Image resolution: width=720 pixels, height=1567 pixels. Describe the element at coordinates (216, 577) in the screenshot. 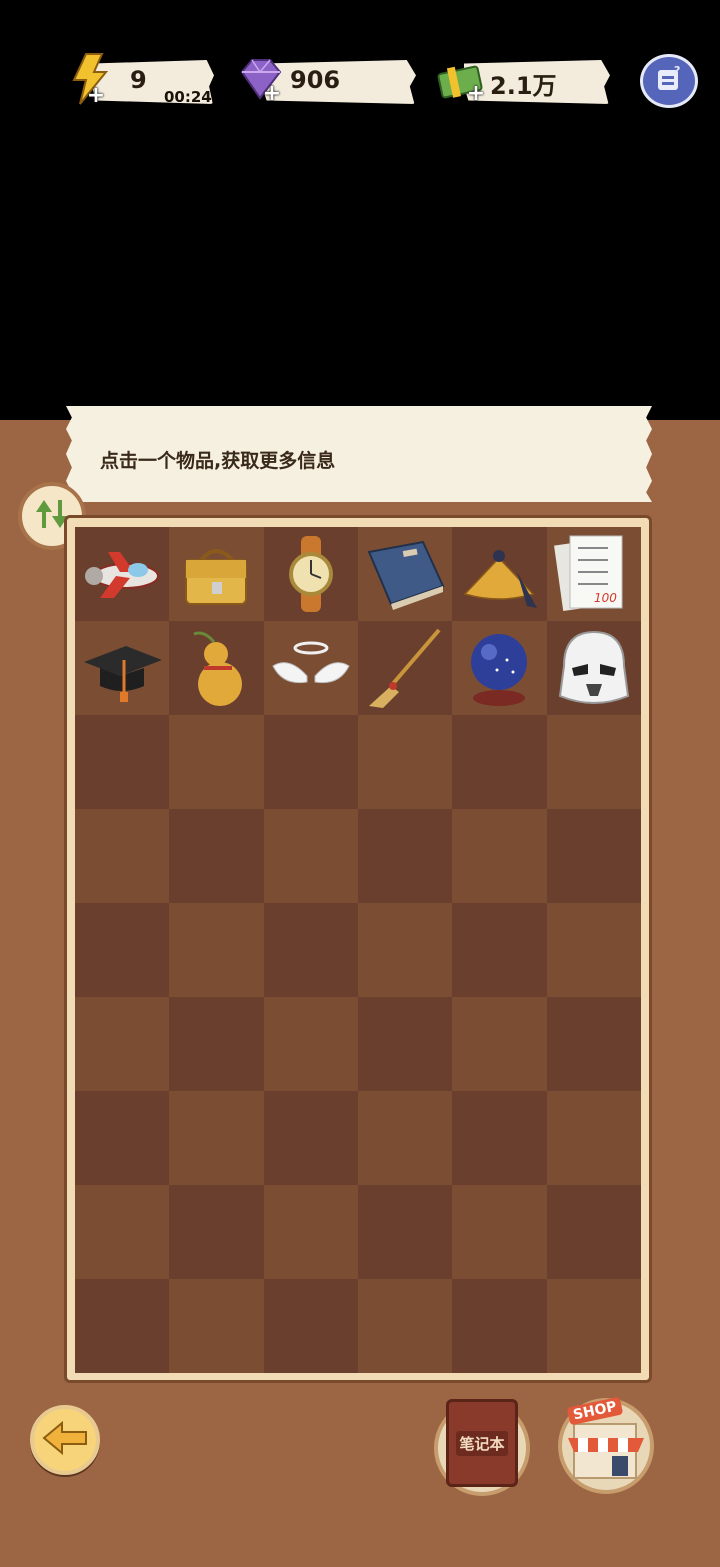

I see `leather-handbag-icon` at that location.